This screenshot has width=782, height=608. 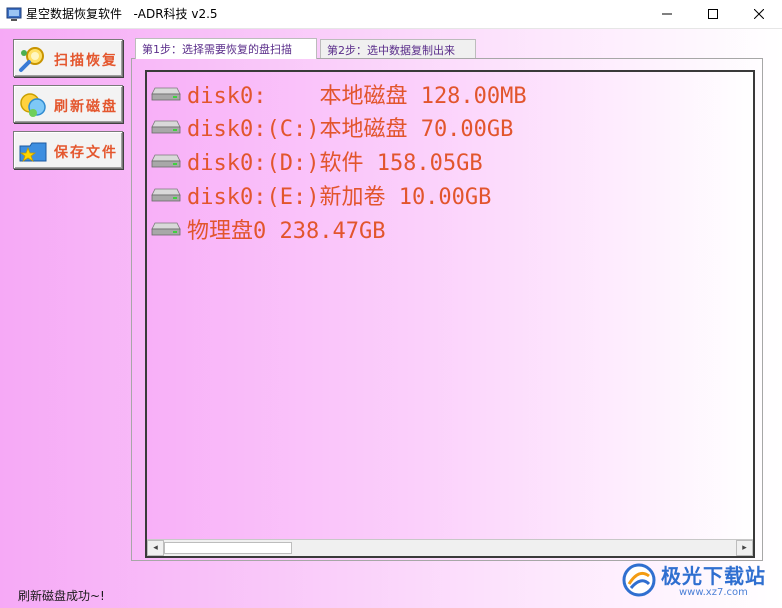 What do you see at coordinates (339, 197) in the screenshot?
I see `disk-list-item-label: disk0:(E:)新加卷 10.00GB` at bounding box center [339, 197].